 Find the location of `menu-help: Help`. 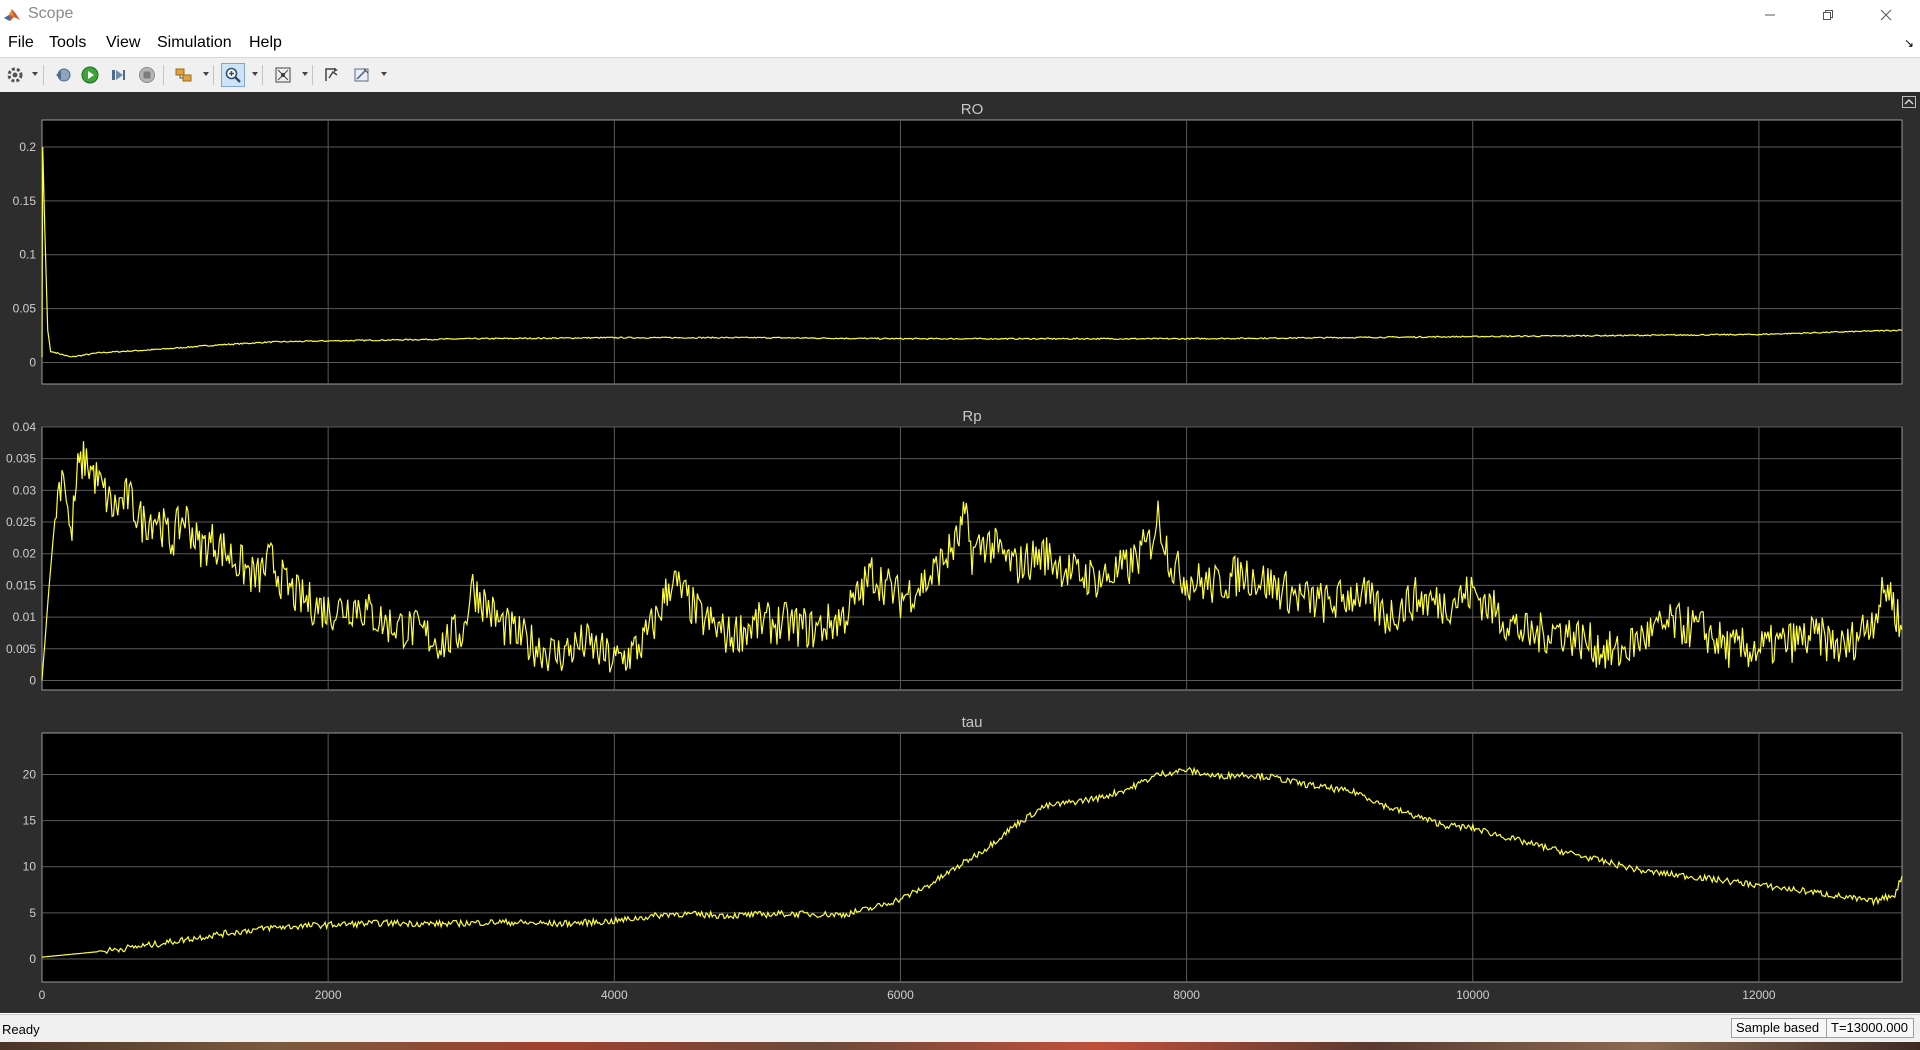

menu-help: Help is located at coordinates (265, 43).